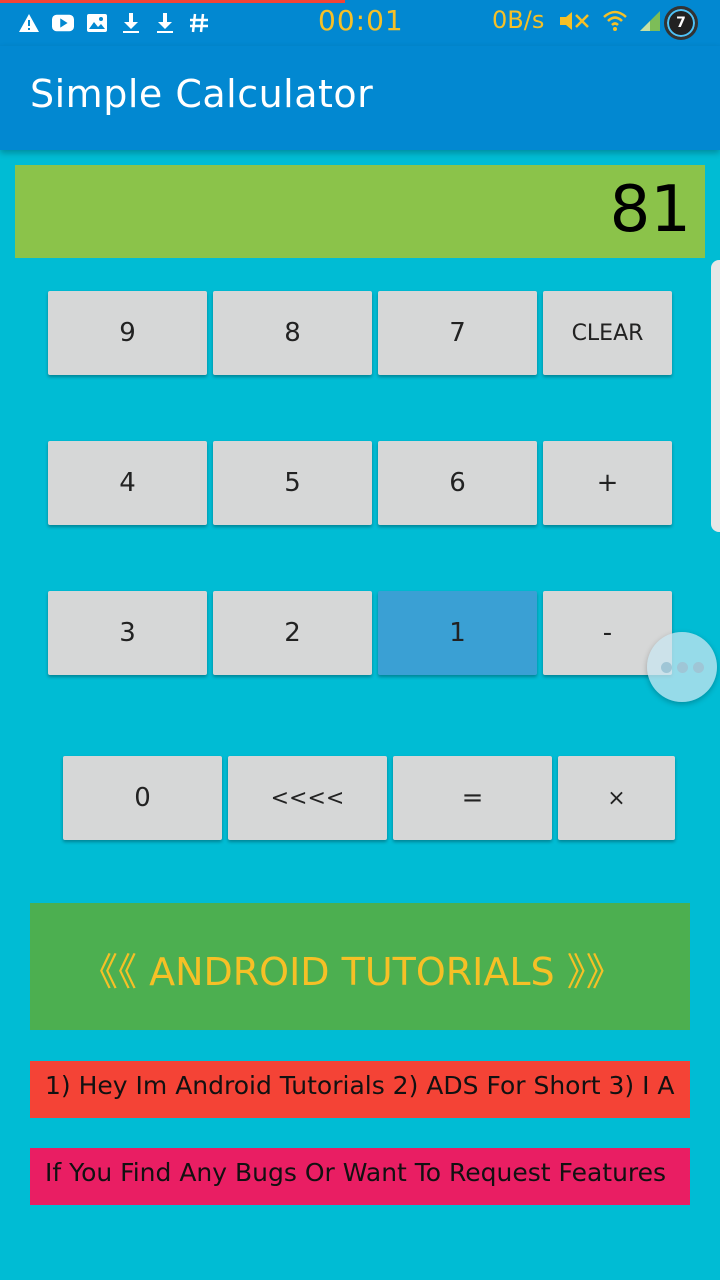 The image size is (720, 1280). Describe the element at coordinates (127, 483) in the screenshot. I see `key-4: 4` at that location.